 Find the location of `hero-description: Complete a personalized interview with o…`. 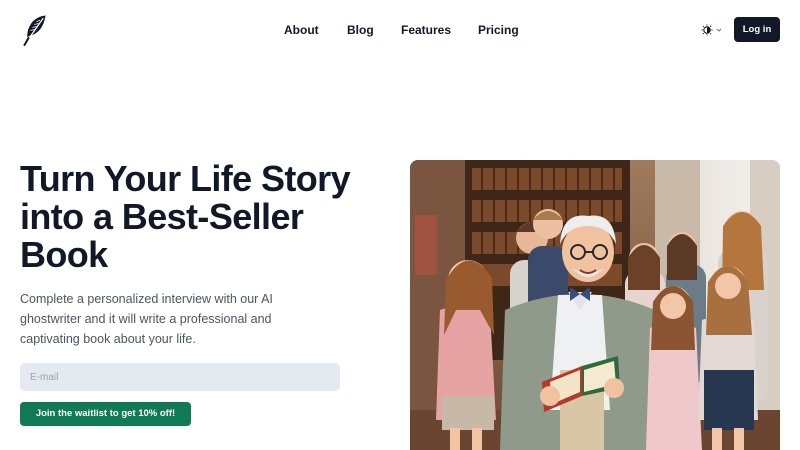

hero-description: Complete a personalized interview with o… is located at coordinates (146, 319).